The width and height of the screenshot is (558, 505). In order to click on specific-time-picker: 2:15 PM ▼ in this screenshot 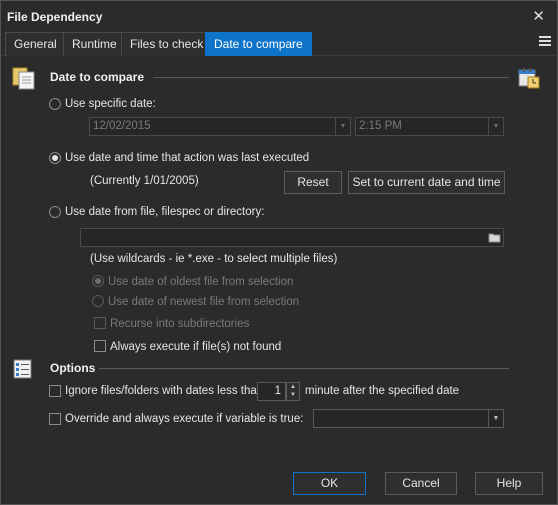, I will do `click(429, 126)`.